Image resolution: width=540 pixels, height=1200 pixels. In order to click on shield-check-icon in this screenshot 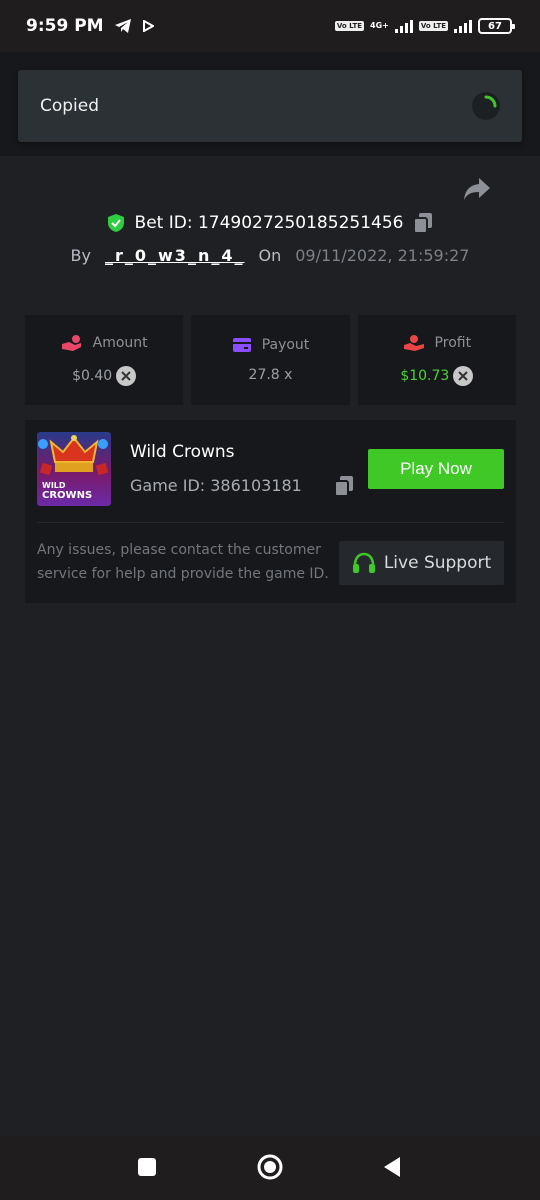, I will do `click(115, 223)`.